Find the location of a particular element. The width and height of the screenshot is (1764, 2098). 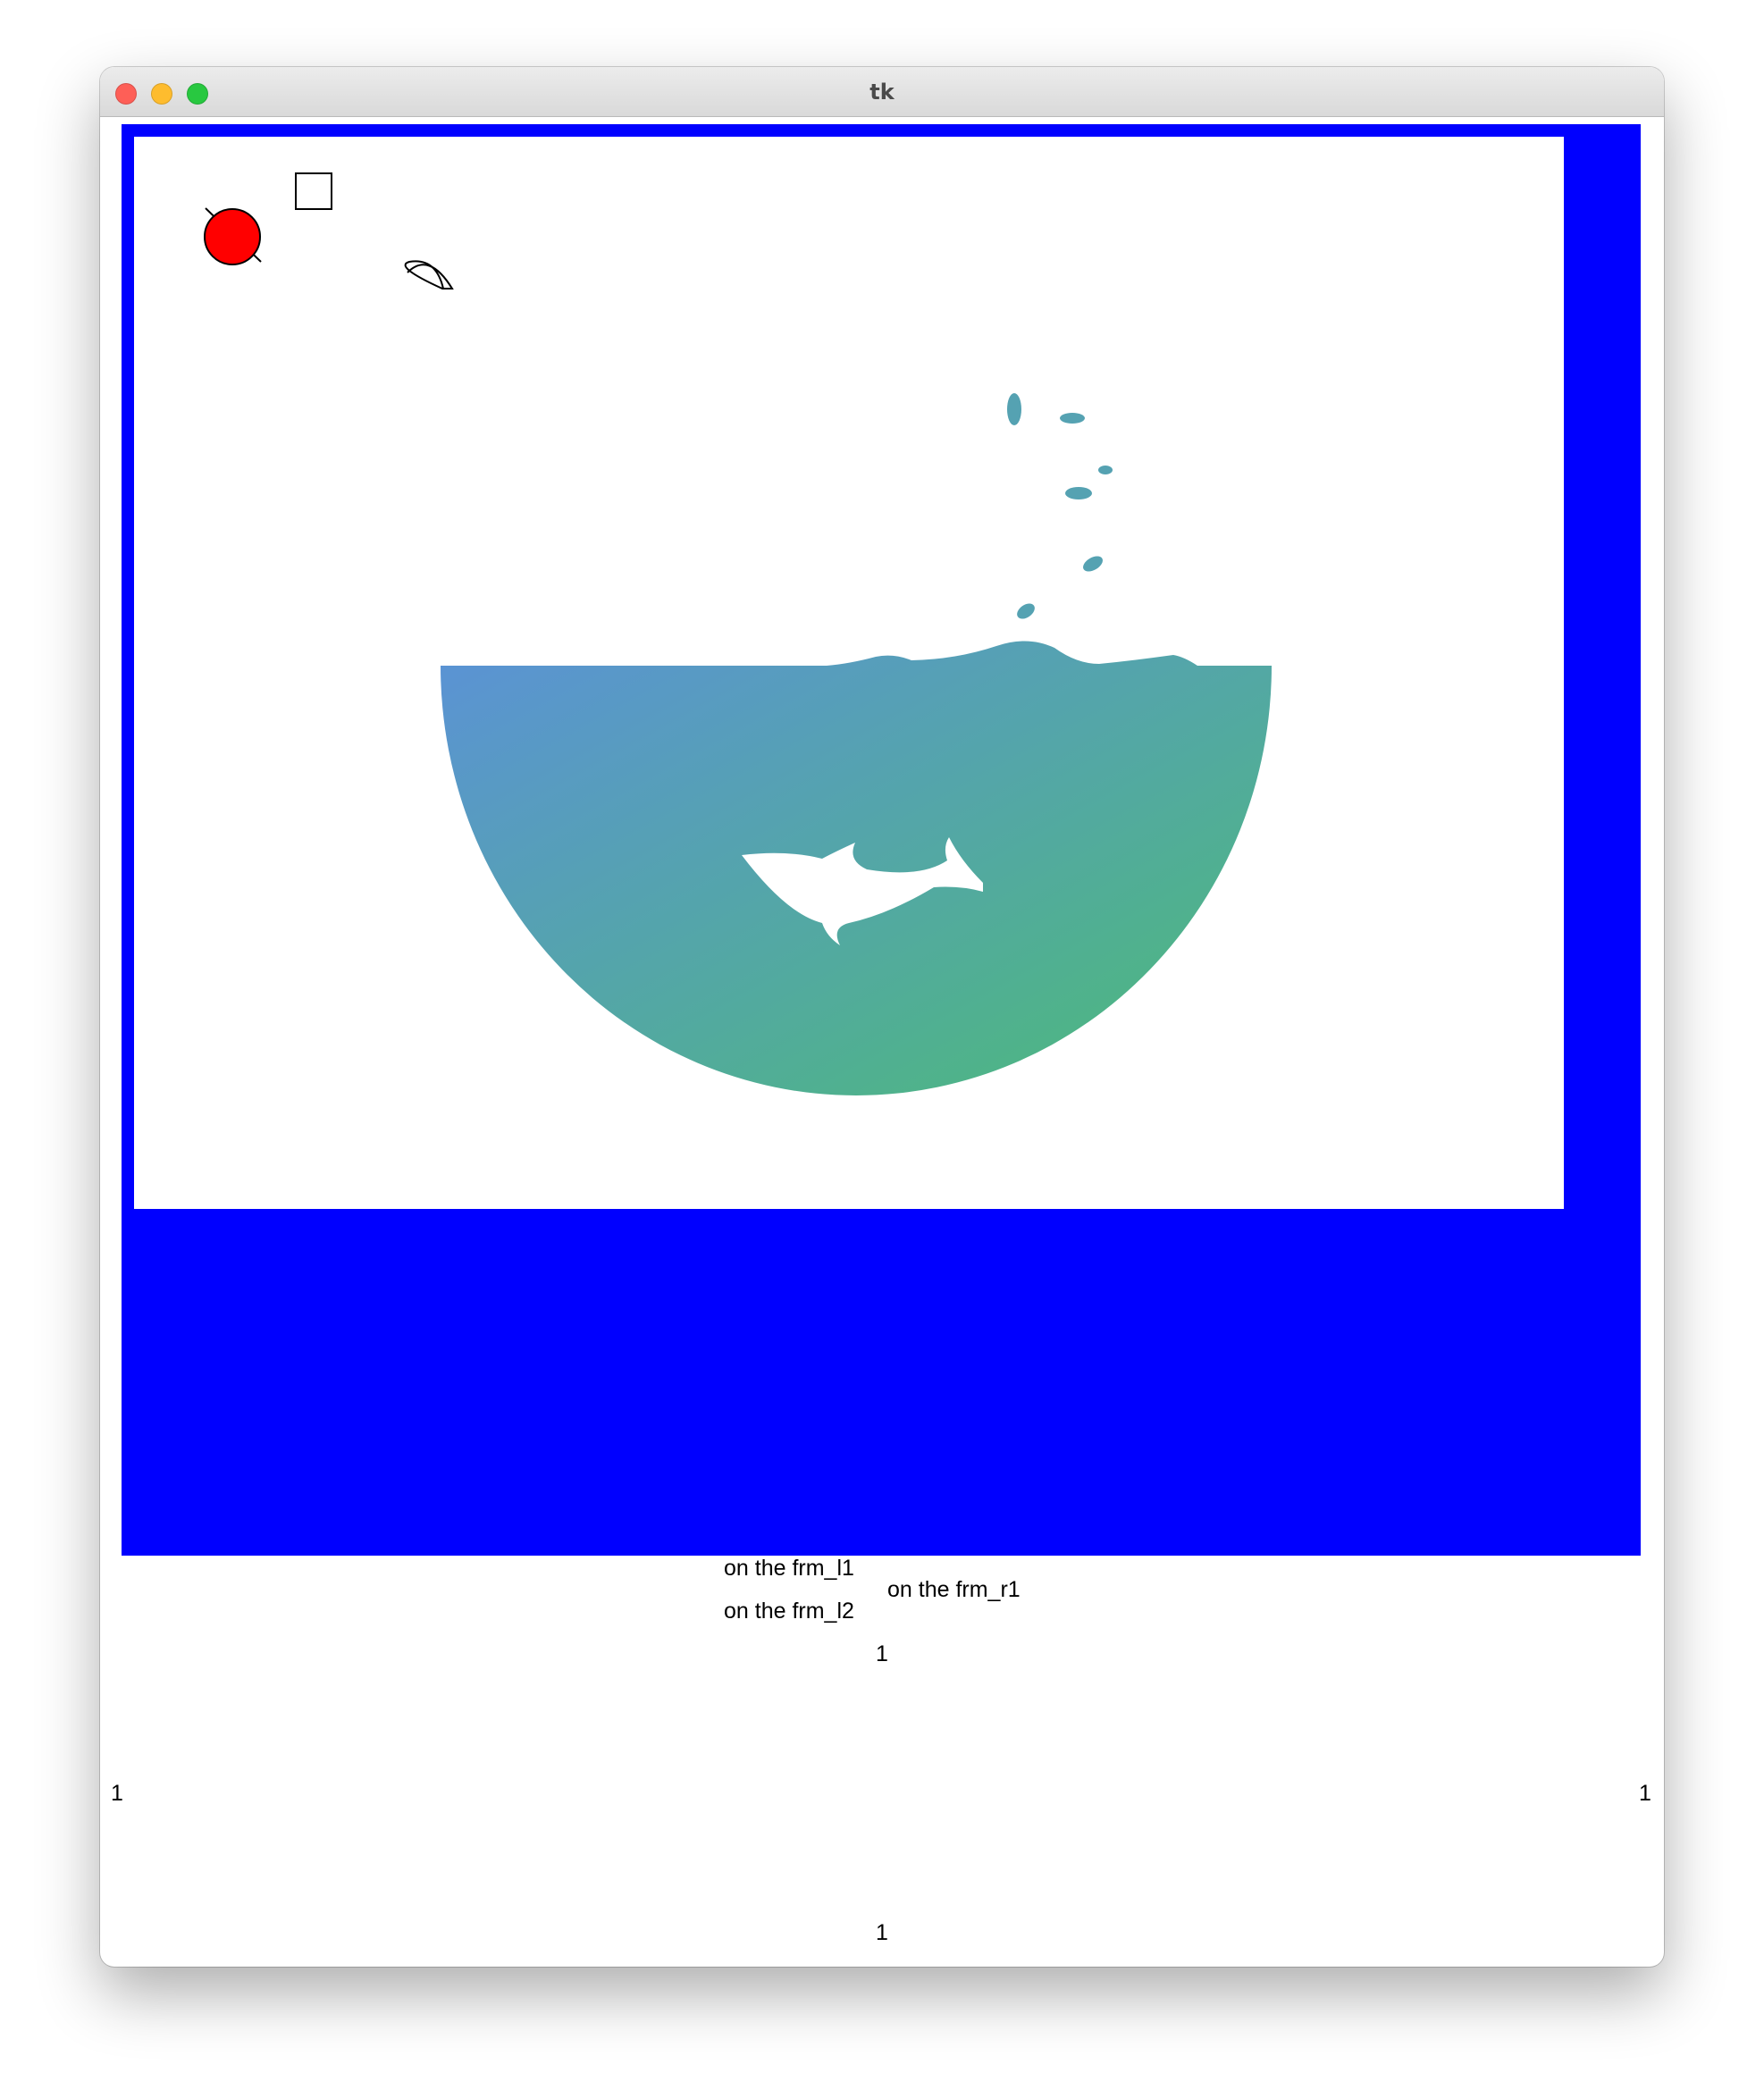

red-oval is located at coordinates (232, 236).